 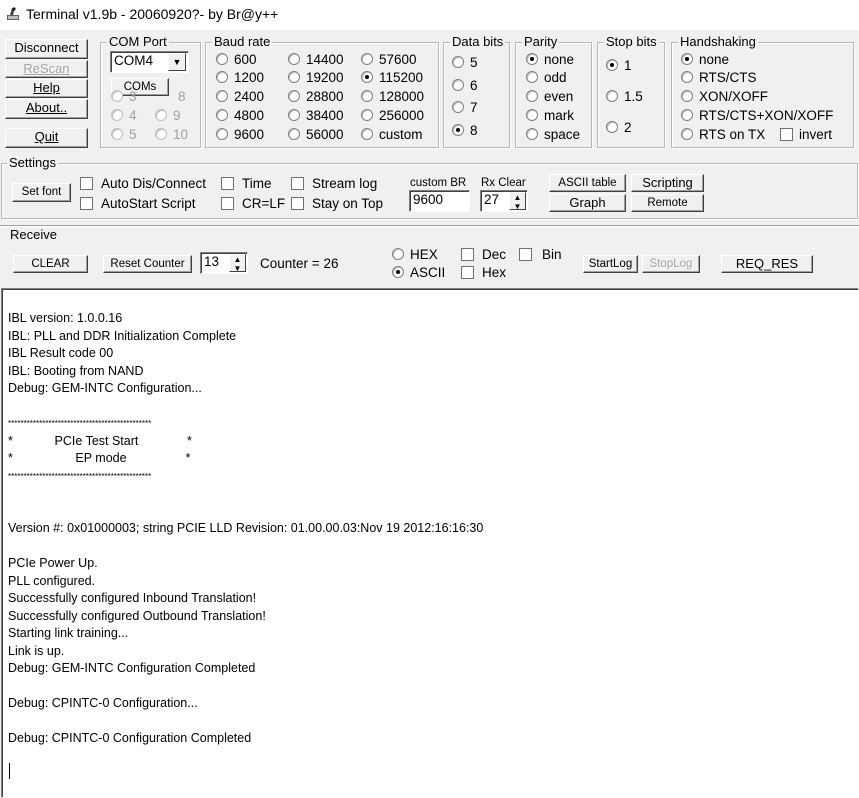 I want to click on handshaking-radio-rts-on-tx: RTS on TX, so click(x=723, y=135).